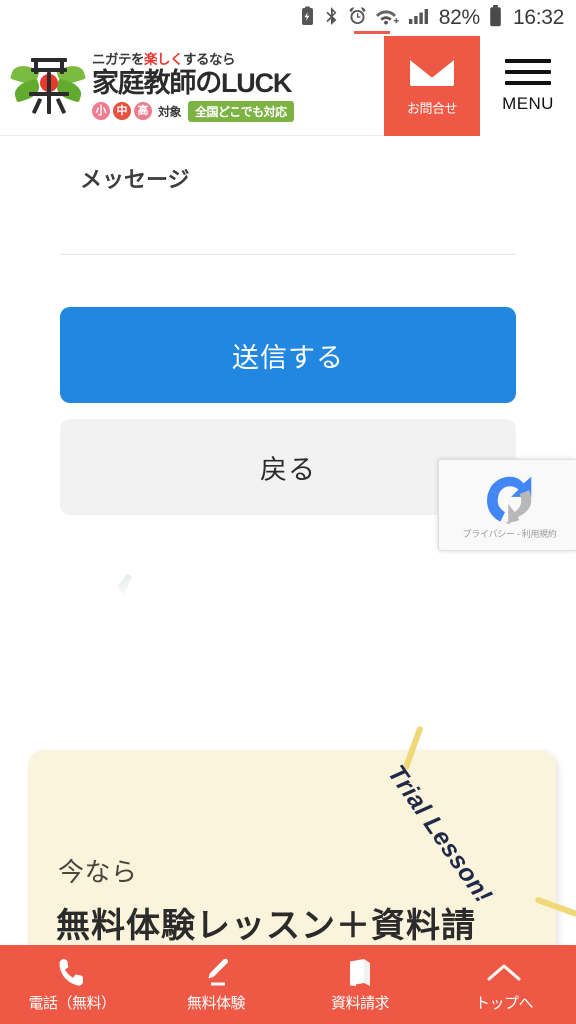 The image size is (576, 1024). I want to click on bottom-navigation: 電話（無料） 無料体験 資料請求 トップへ, so click(288, 984).